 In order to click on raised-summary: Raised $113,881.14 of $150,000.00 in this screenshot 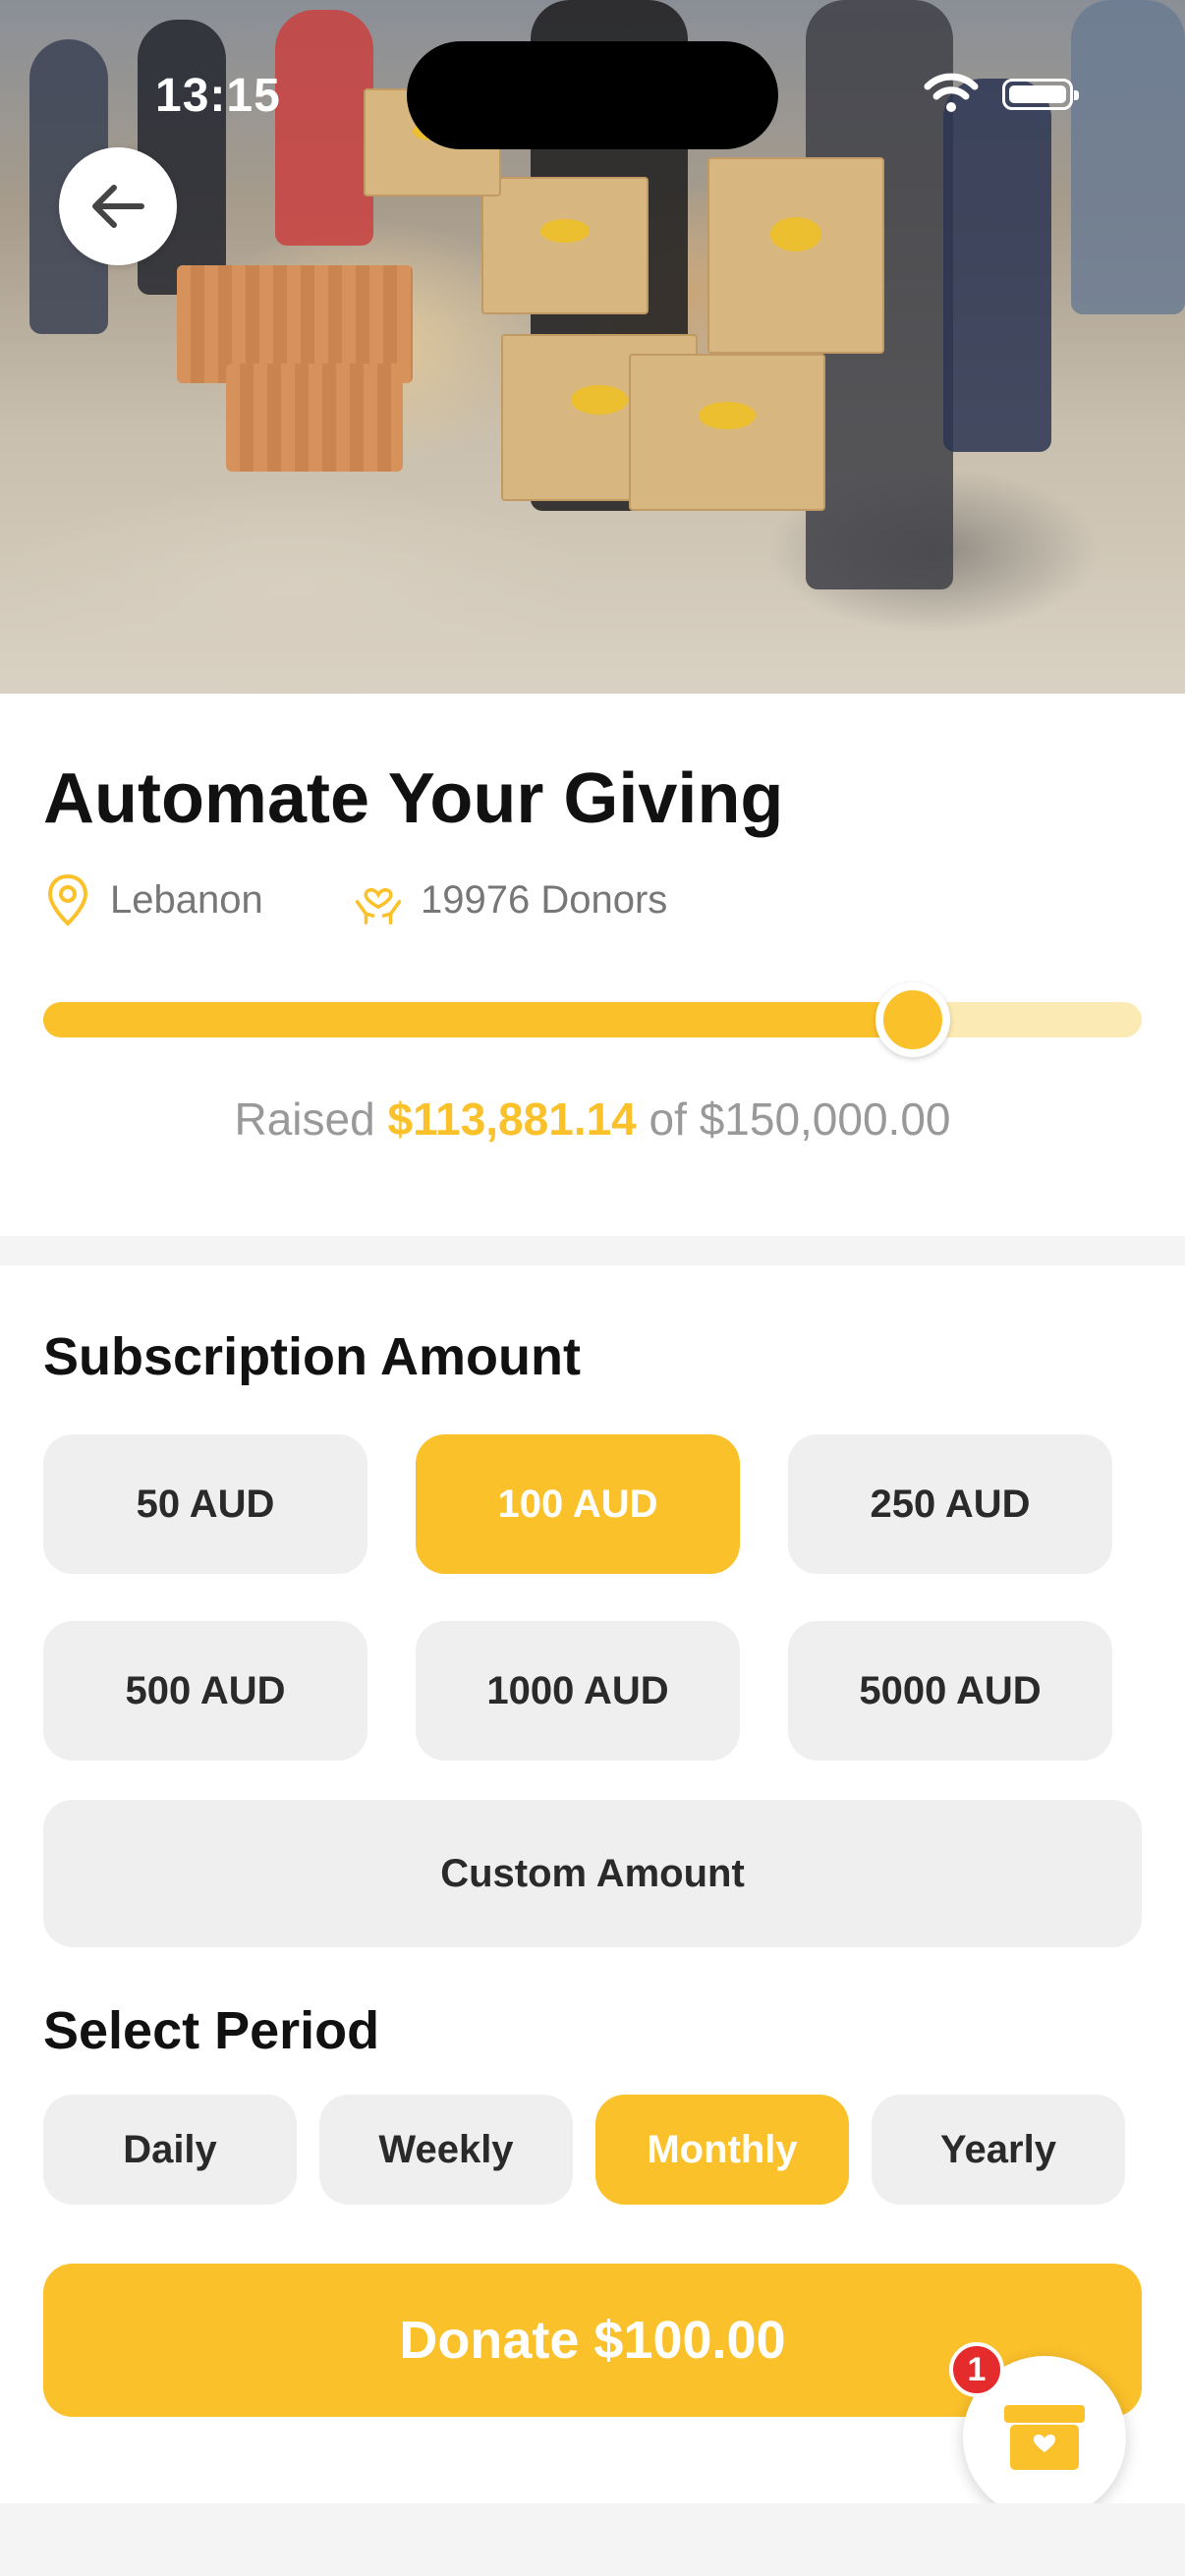, I will do `click(592, 1119)`.